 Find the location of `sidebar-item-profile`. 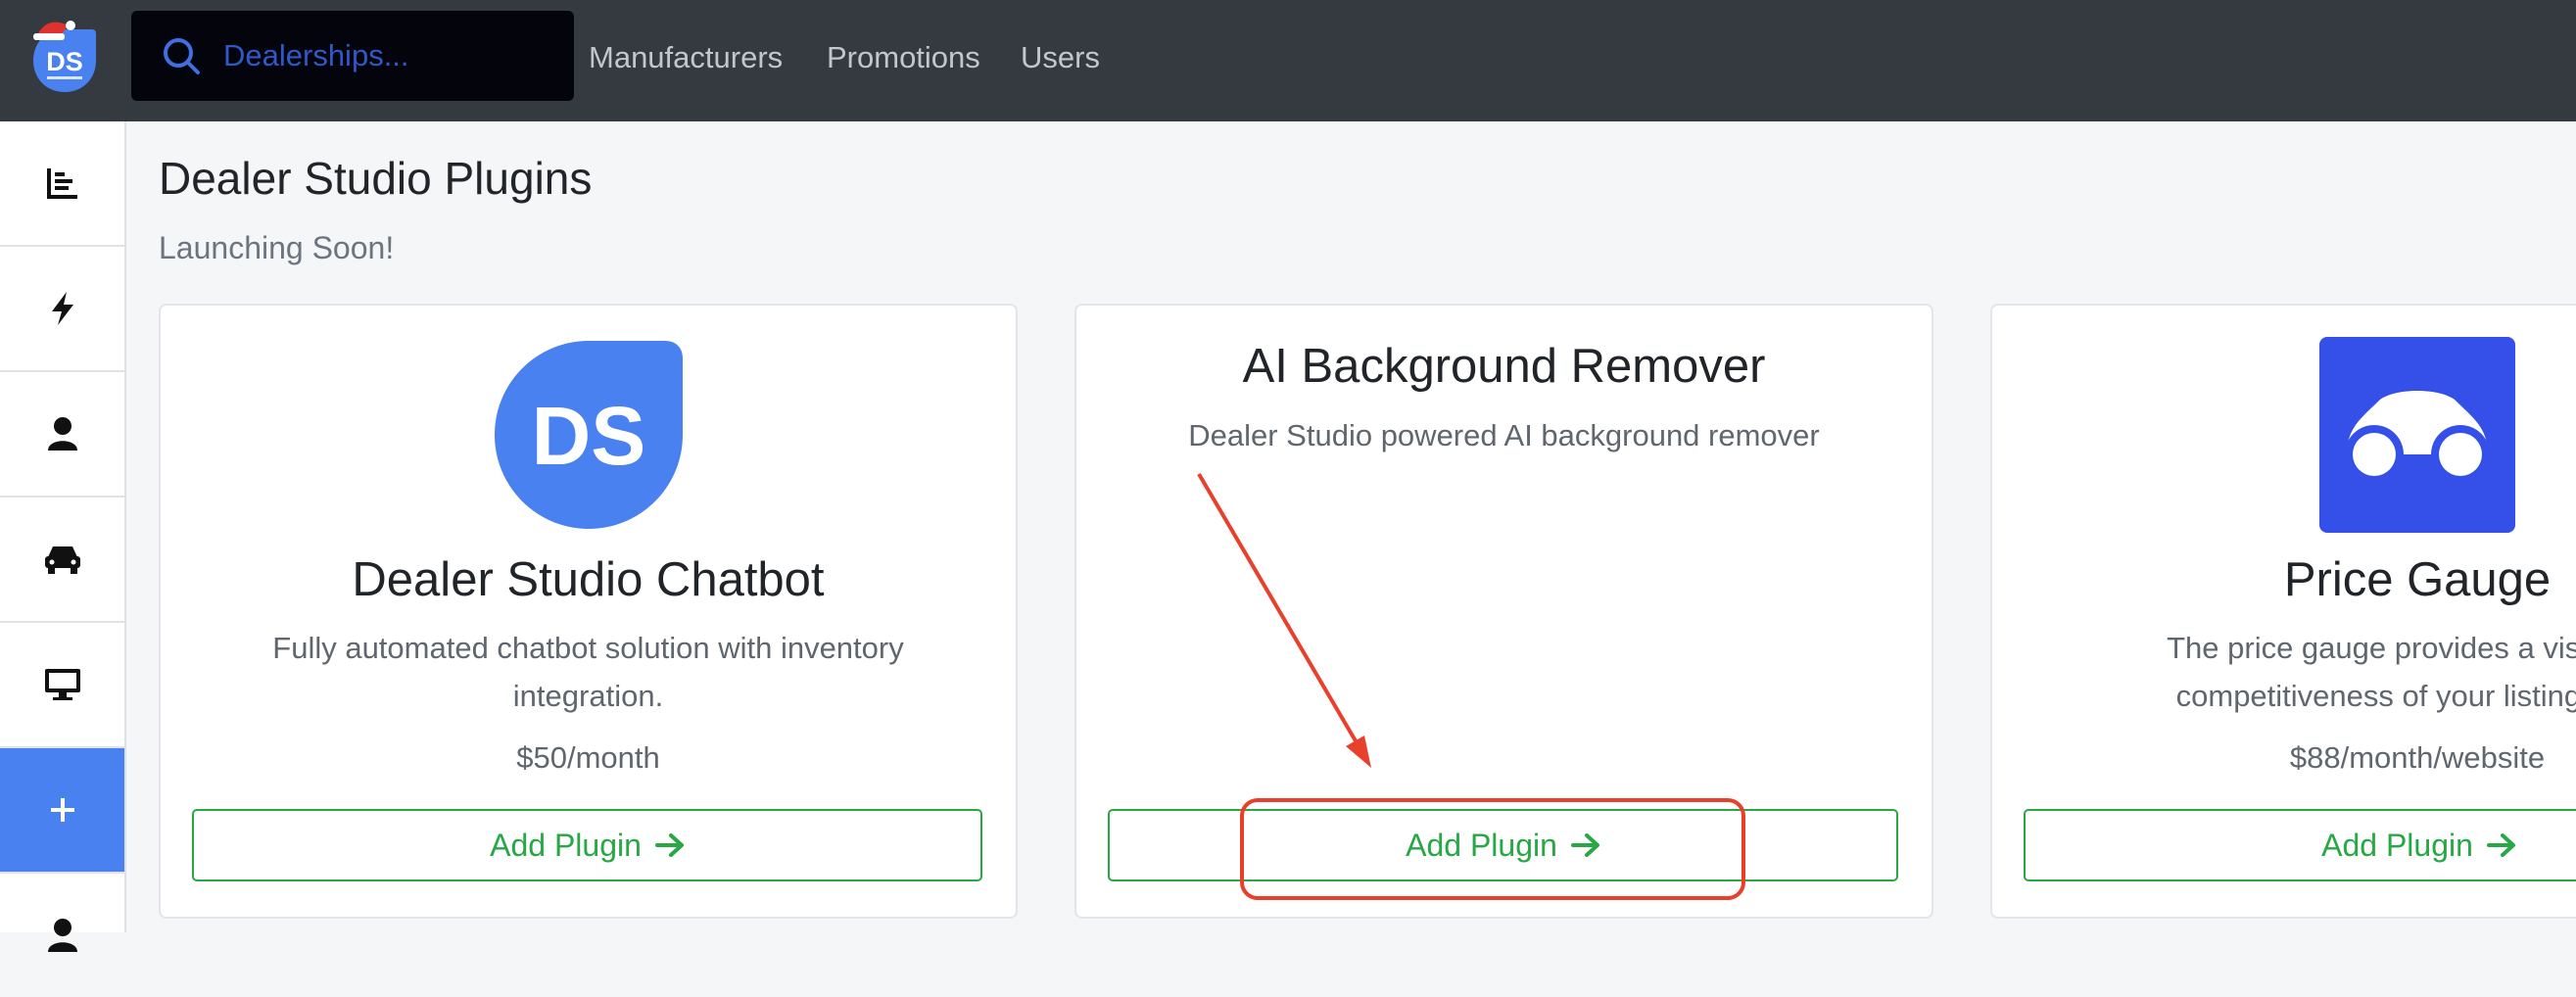

sidebar-item-profile is located at coordinates (62, 435).